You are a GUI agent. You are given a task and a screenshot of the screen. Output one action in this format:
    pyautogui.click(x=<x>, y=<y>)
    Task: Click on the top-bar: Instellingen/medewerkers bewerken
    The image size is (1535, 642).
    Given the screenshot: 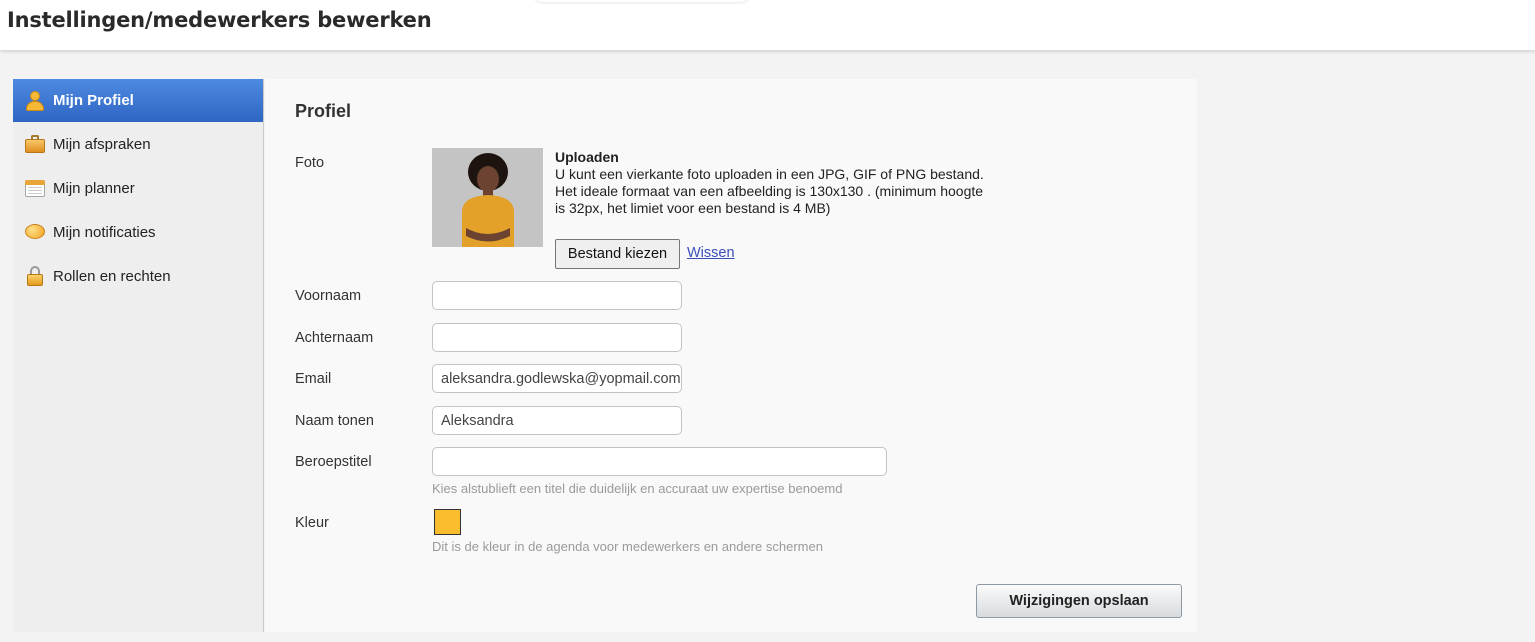 What is the action you would take?
    pyautogui.click(x=767, y=25)
    